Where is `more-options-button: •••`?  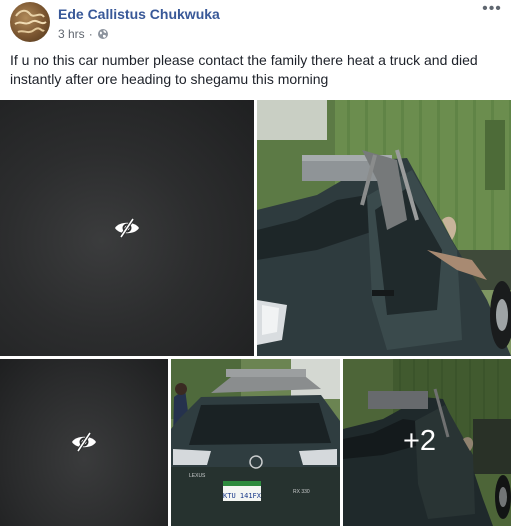
more-options-button: ••• is located at coordinates (492, 10).